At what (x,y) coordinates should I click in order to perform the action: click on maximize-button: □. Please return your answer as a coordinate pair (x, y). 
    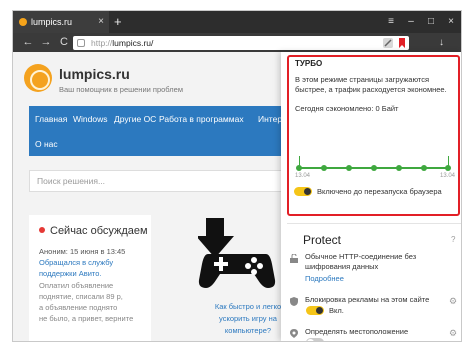
    Looking at the image, I should click on (431, 22).